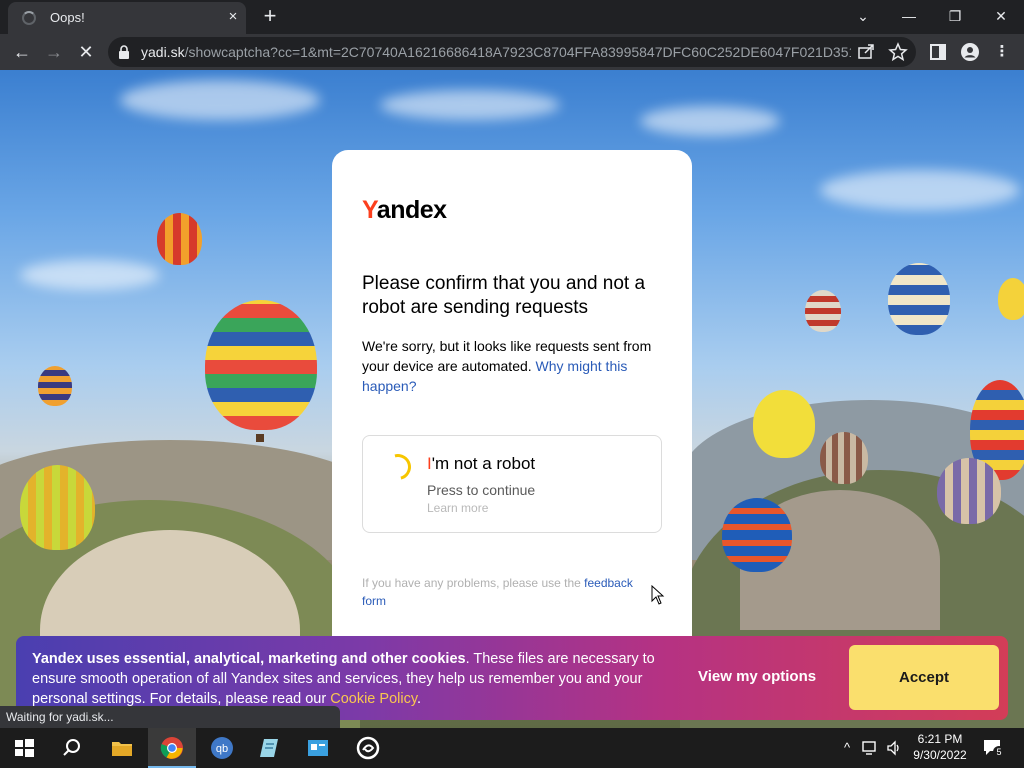 The width and height of the screenshot is (1024, 768). What do you see at coordinates (1001, 16) in the screenshot?
I see `close-window-button: ✕` at bounding box center [1001, 16].